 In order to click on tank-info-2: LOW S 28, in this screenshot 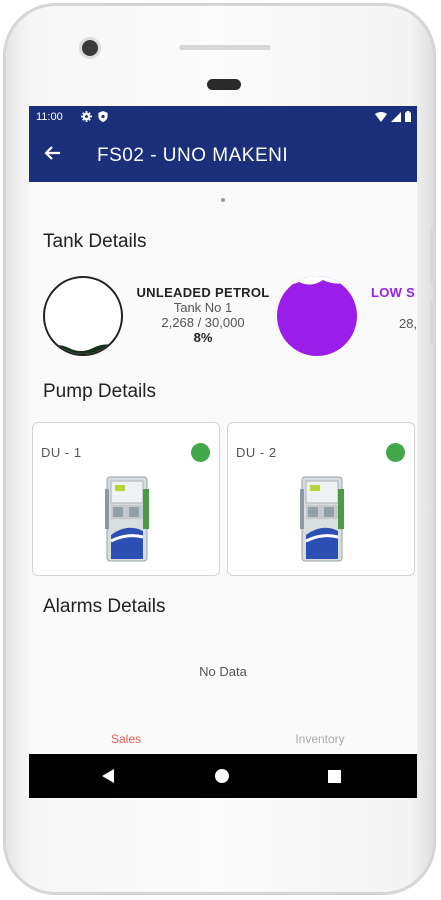, I will do `click(394, 308)`.